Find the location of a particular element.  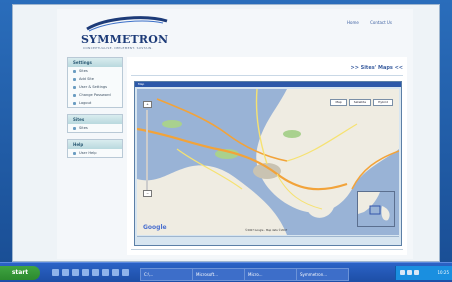

sidebar-item-change-password: Change Password is located at coordinates (95, 95).